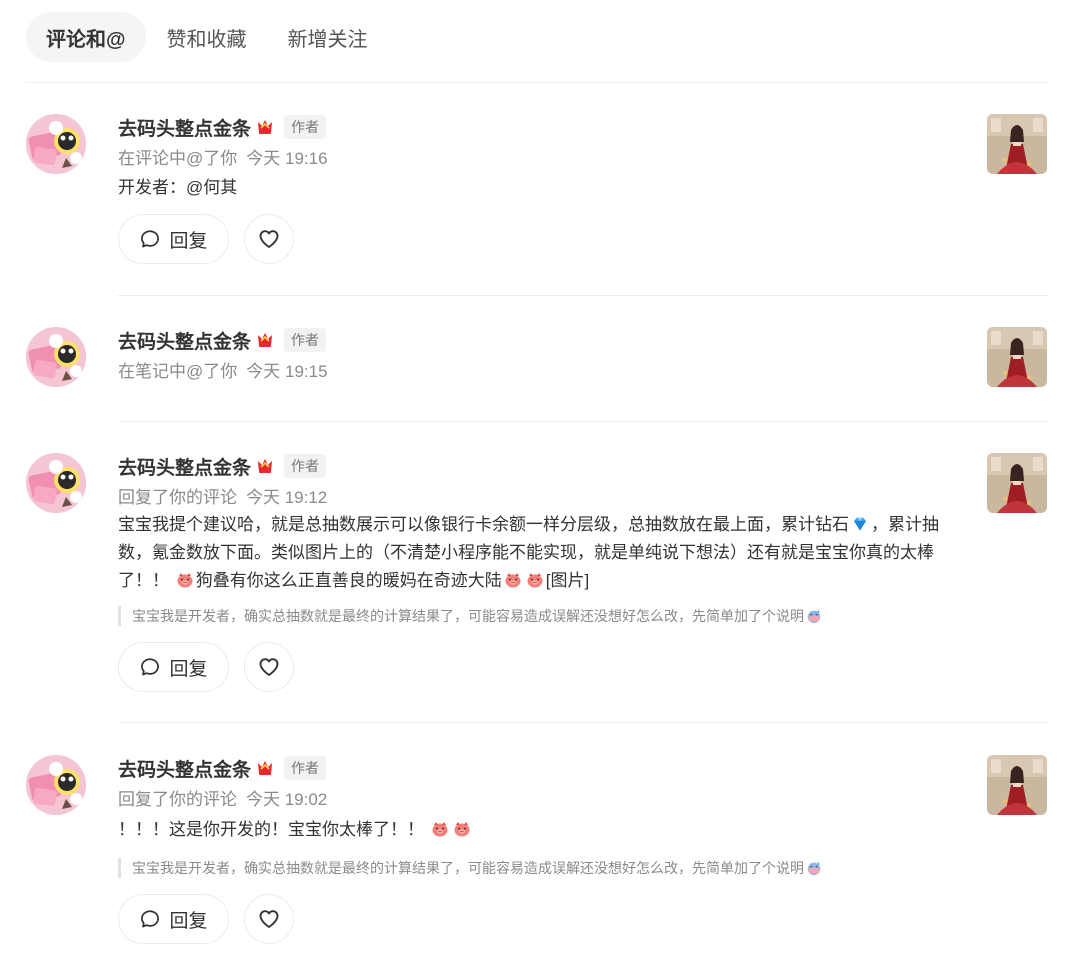 This screenshot has width=1080, height=955. What do you see at coordinates (207, 37) in the screenshot?
I see `tab-likes-favorites: 赞和收藏` at bounding box center [207, 37].